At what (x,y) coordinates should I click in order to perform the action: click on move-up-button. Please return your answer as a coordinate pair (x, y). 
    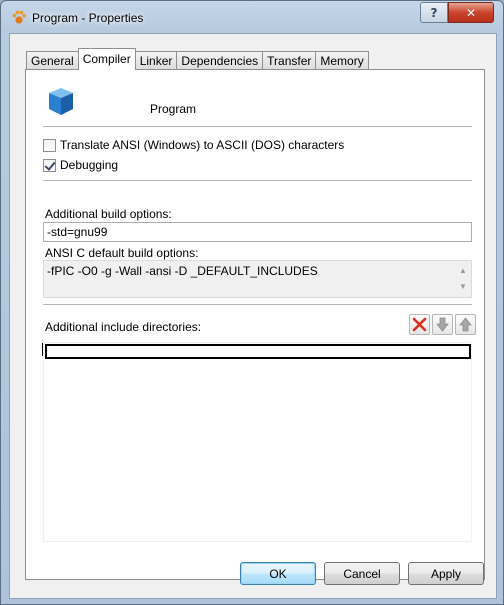
    Looking at the image, I should click on (465, 324).